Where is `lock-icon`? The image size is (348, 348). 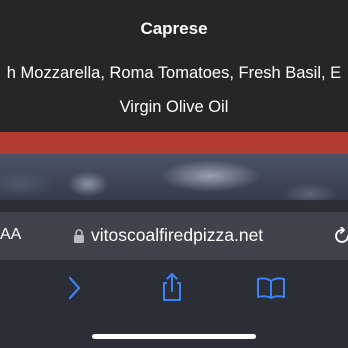 lock-icon is located at coordinates (79, 236).